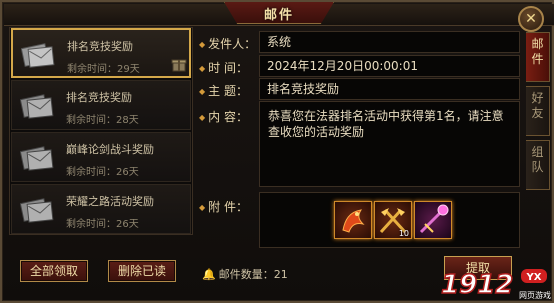  Describe the element at coordinates (223, 117) in the screenshot. I see `content-label: ◆ 内 容：` at that location.